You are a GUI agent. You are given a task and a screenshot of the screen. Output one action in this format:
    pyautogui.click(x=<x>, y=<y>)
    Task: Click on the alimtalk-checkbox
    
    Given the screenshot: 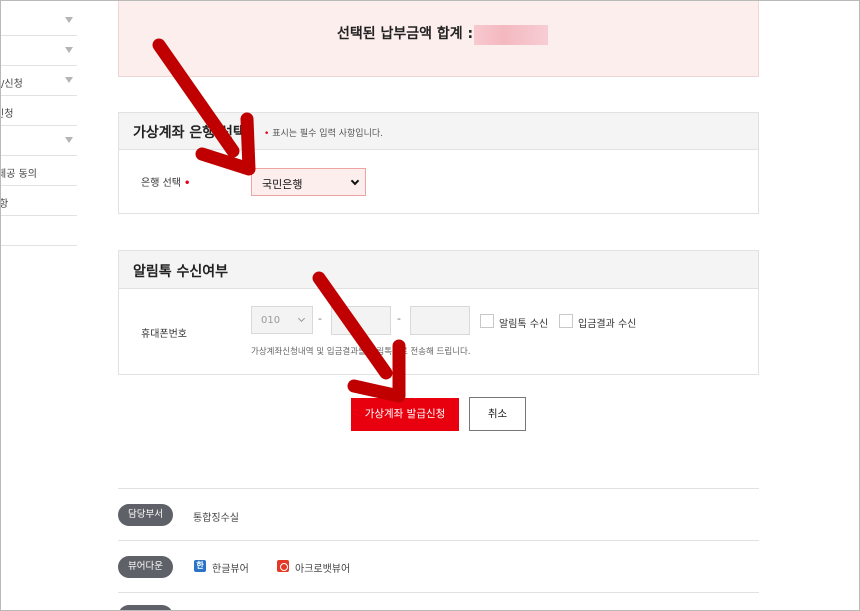 What is the action you would take?
    pyautogui.click(x=487, y=321)
    